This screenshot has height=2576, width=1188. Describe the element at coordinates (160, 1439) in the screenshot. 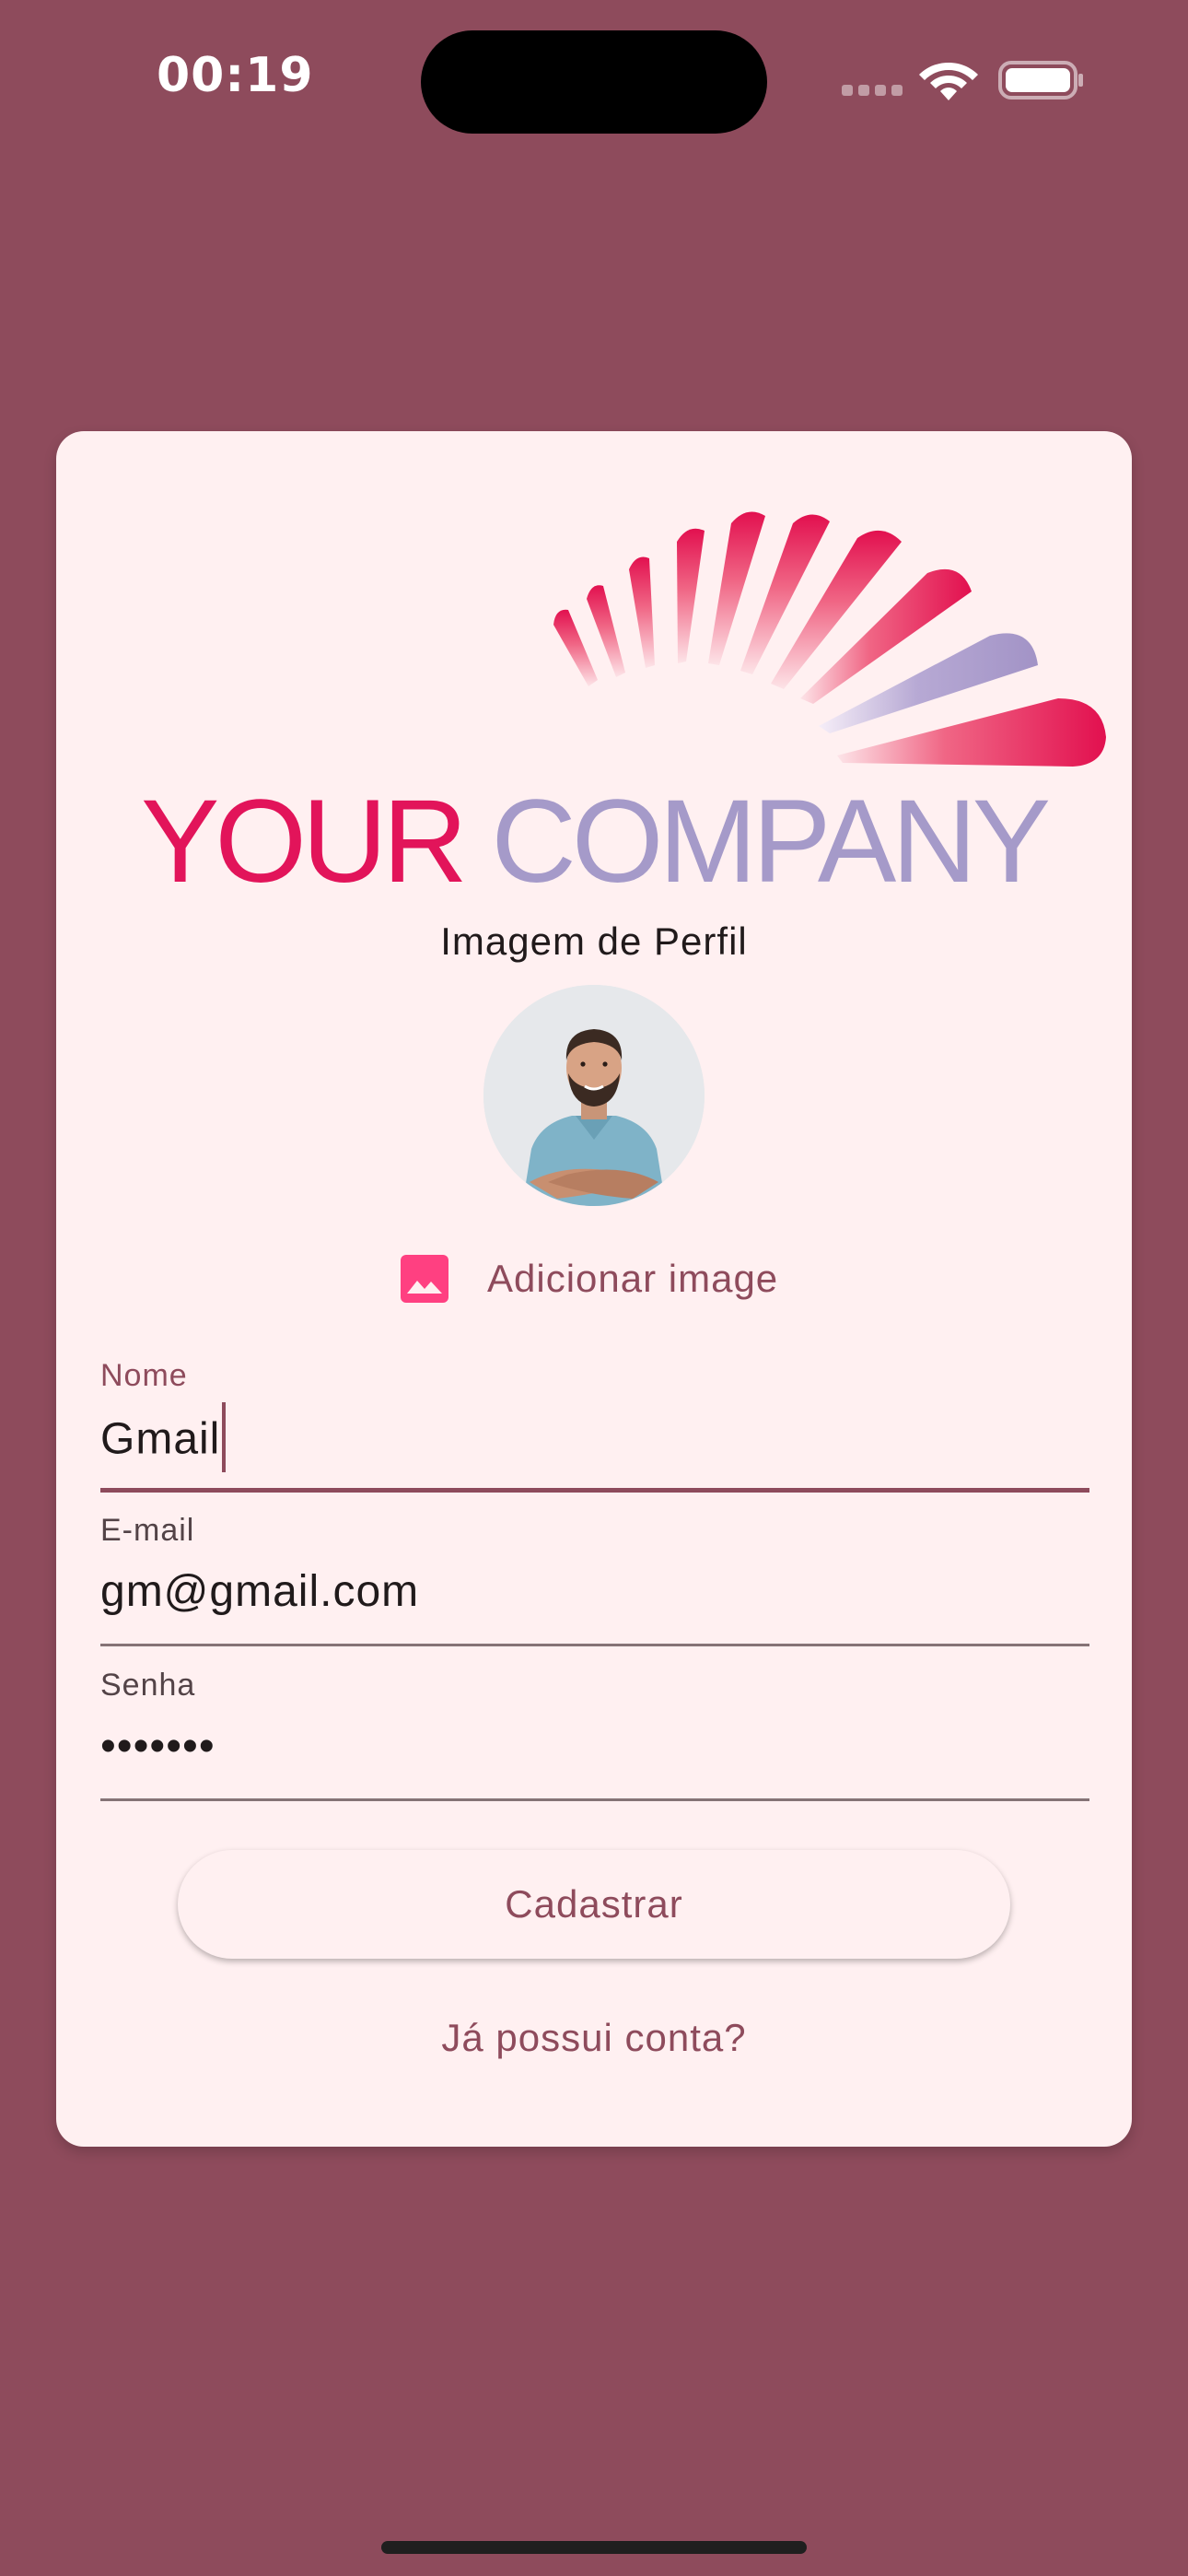

I see `name-input-text: Gmail` at that location.